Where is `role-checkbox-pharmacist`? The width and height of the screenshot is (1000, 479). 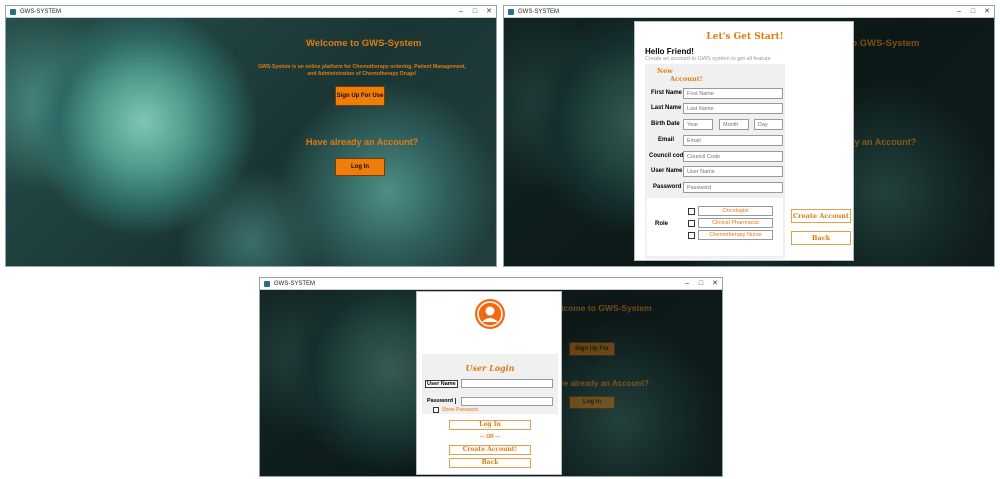 role-checkbox-pharmacist is located at coordinates (691, 223).